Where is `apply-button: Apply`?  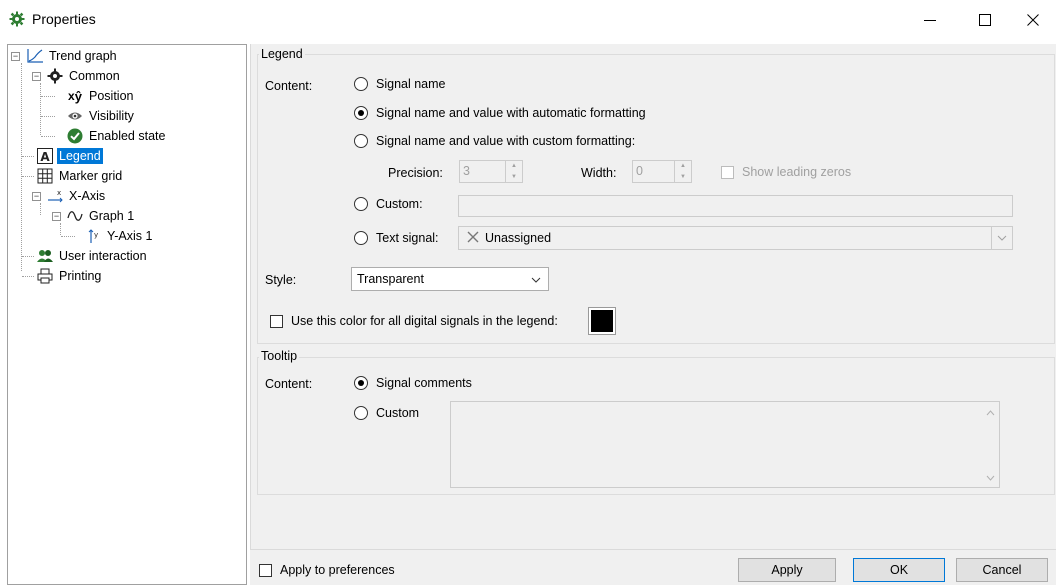 apply-button: Apply is located at coordinates (787, 570).